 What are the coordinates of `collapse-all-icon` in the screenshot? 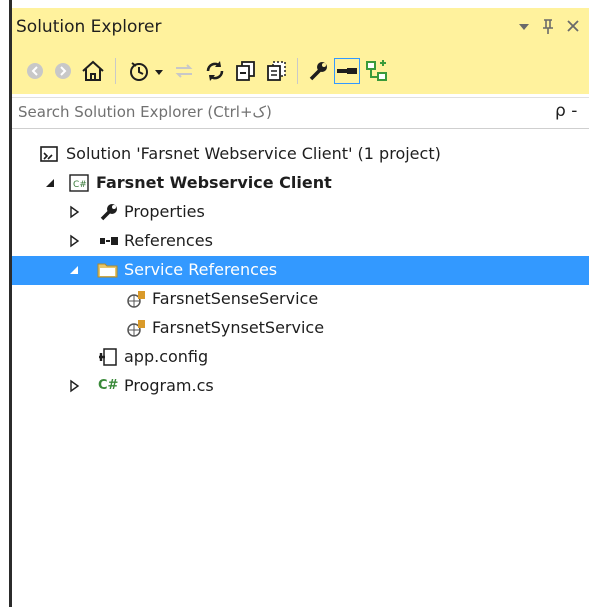 It's located at (246, 71).